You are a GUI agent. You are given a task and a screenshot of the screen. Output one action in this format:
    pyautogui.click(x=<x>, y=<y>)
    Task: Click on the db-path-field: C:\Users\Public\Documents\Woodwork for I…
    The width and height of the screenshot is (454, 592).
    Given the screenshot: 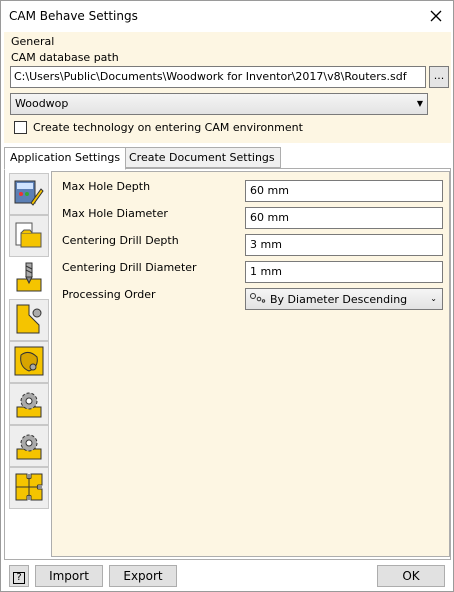 What is the action you would take?
    pyautogui.click(x=218, y=77)
    